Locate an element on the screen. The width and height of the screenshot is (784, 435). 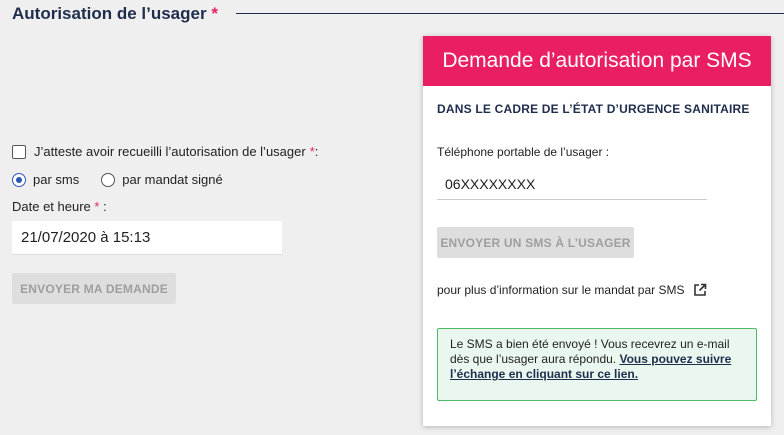
card-header: Demande d’autorisation par SMS is located at coordinates (597, 61).